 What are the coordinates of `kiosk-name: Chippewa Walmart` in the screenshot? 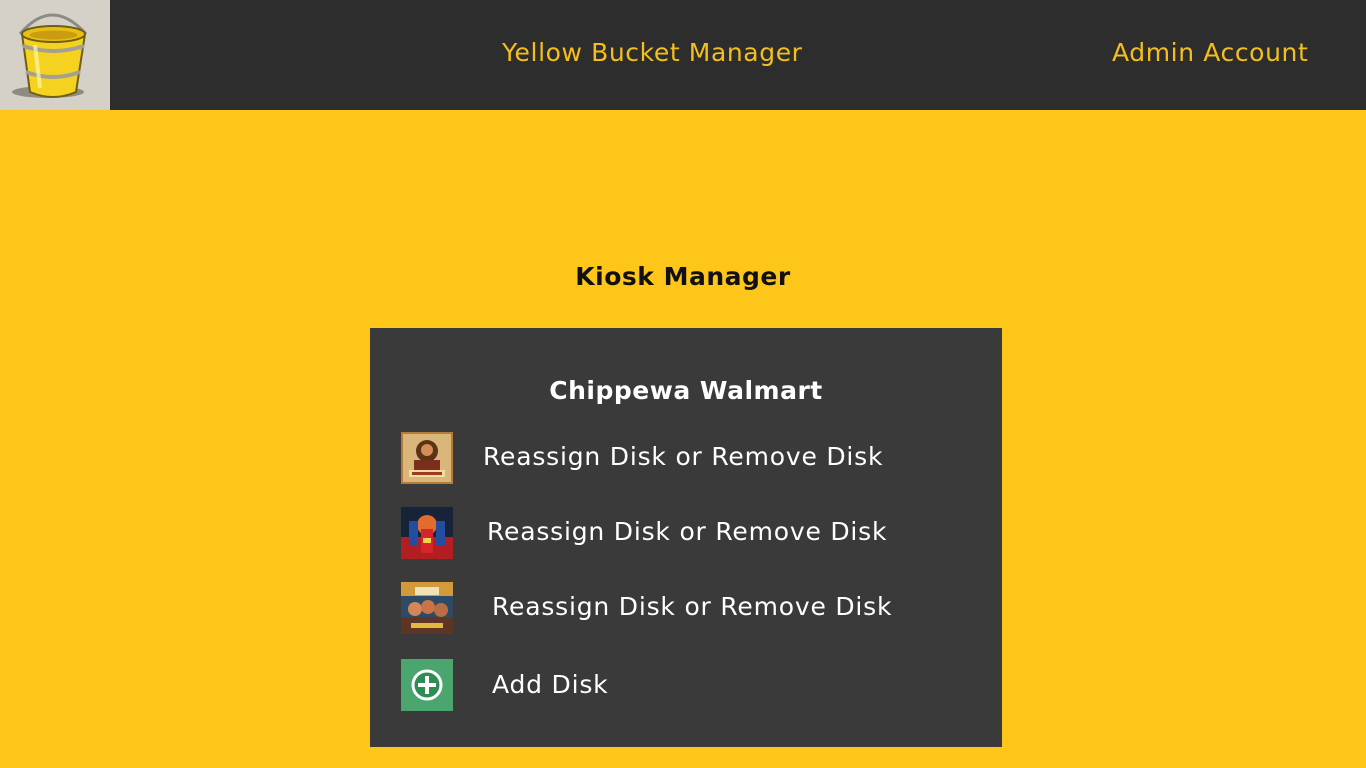 It's located at (686, 390).